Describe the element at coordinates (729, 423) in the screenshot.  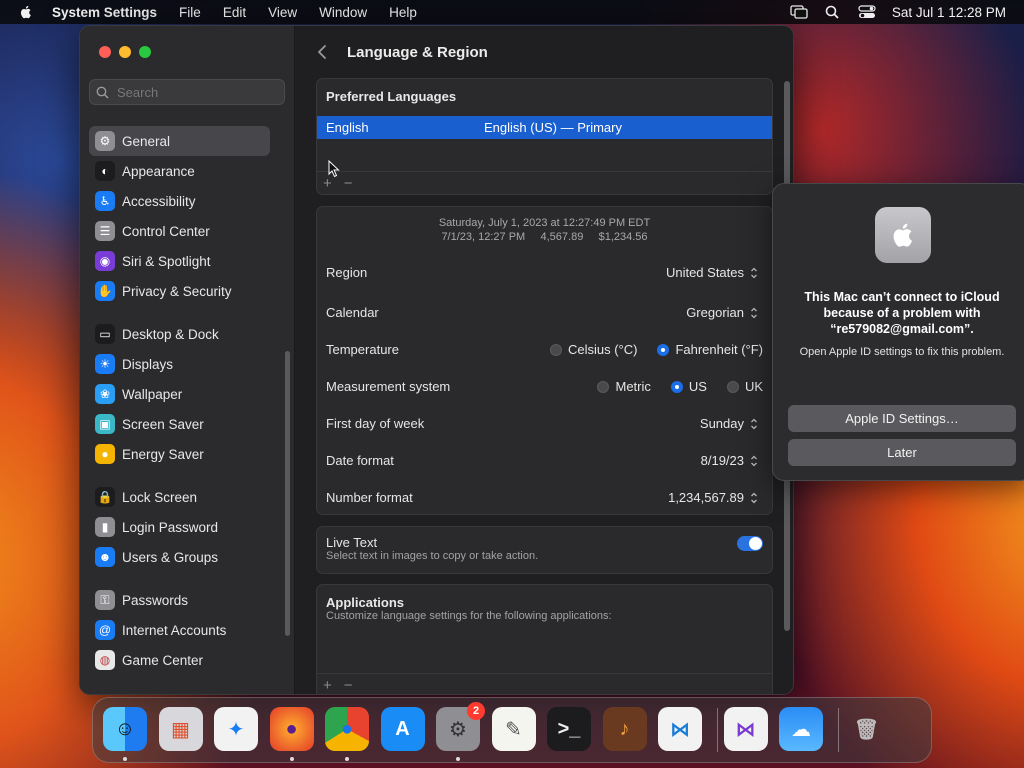
I see `first-day-popup: Sunday` at that location.